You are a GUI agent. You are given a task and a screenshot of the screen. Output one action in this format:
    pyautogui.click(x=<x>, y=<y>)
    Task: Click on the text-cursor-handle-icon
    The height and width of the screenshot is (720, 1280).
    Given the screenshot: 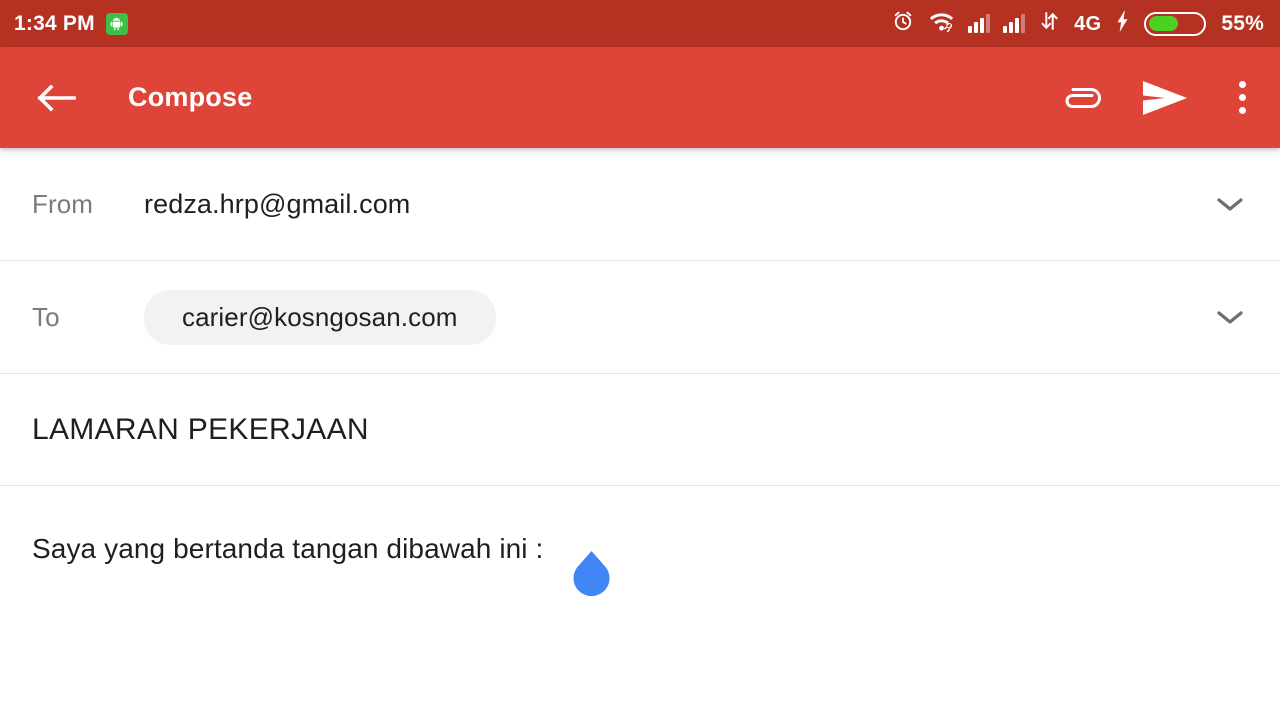 What is the action you would take?
    pyautogui.click(x=591, y=572)
    